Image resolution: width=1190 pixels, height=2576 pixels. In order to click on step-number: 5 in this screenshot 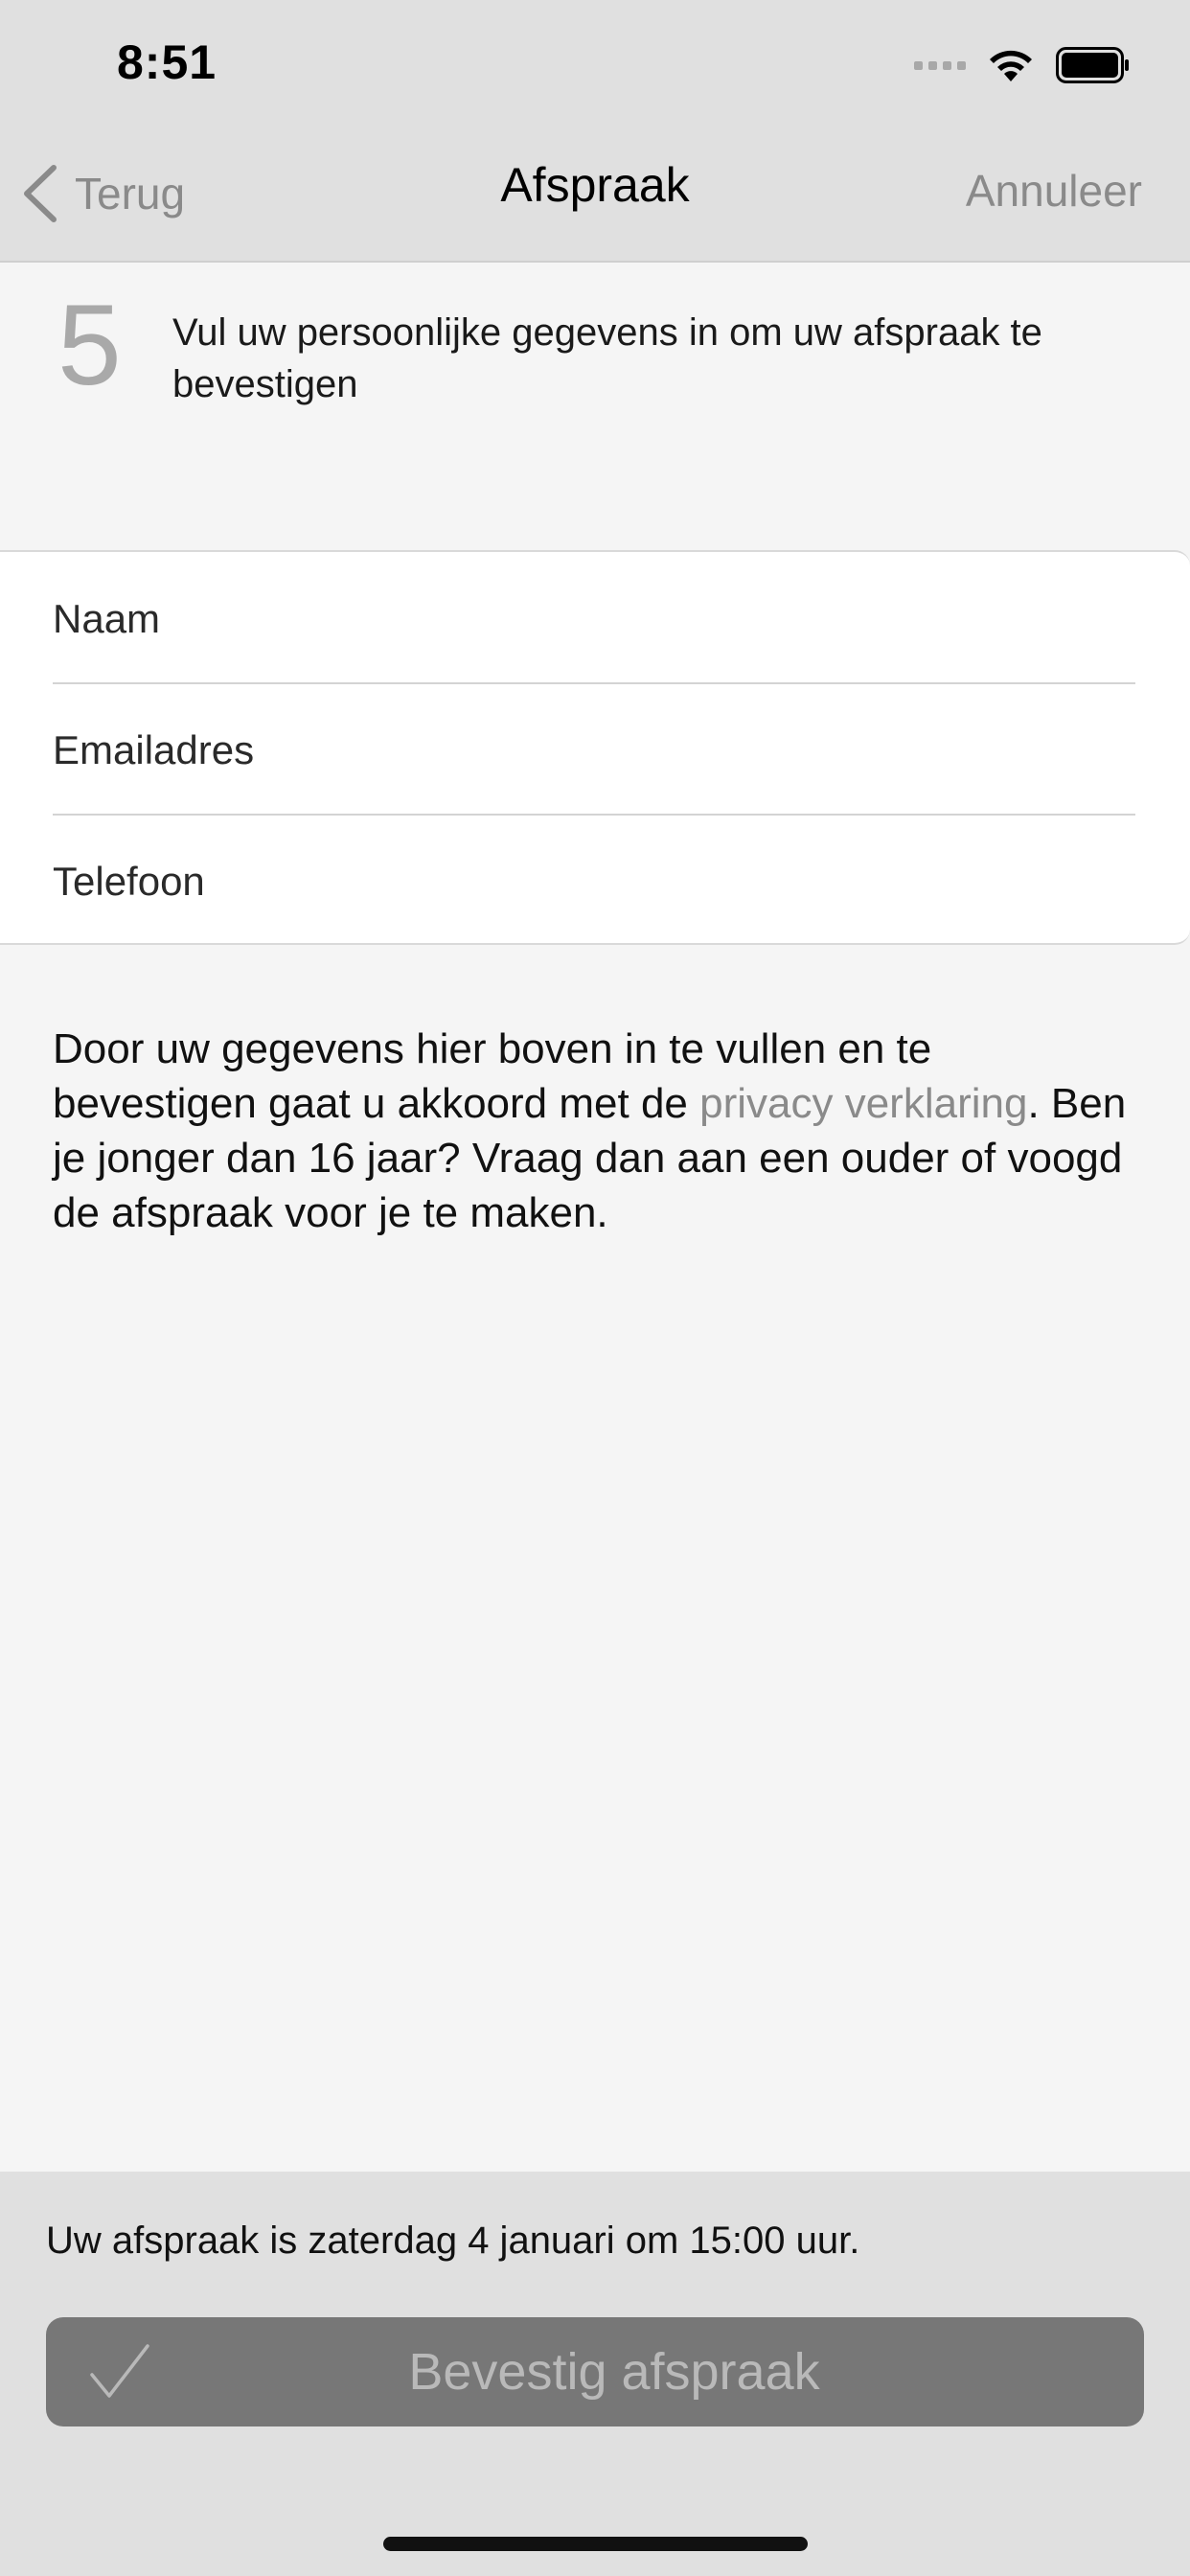, I will do `click(89, 345)`.